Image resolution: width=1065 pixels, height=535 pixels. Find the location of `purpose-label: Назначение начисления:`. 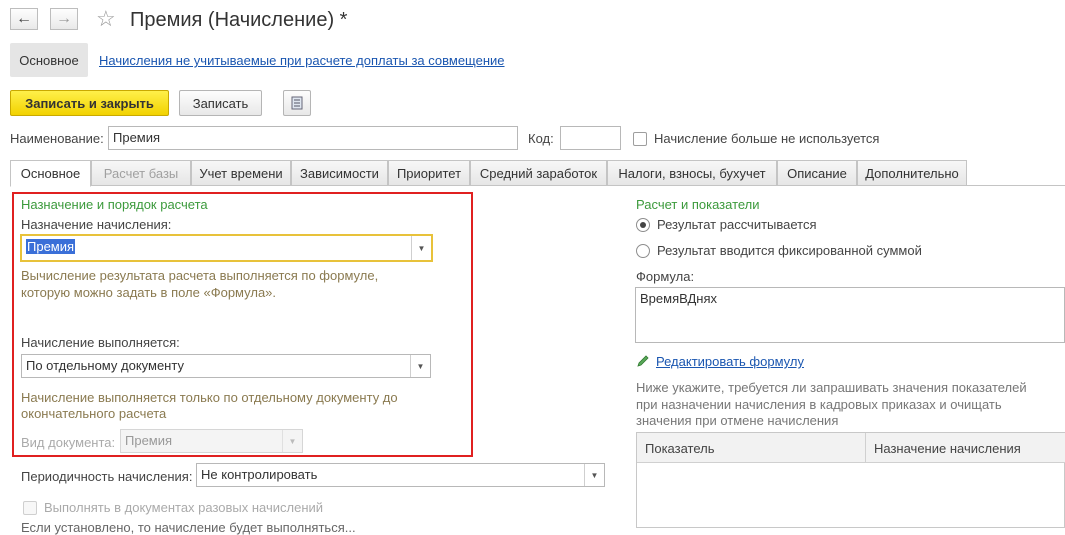

purpose-label: Назначение начисления: is located at coordinates (96, 224).